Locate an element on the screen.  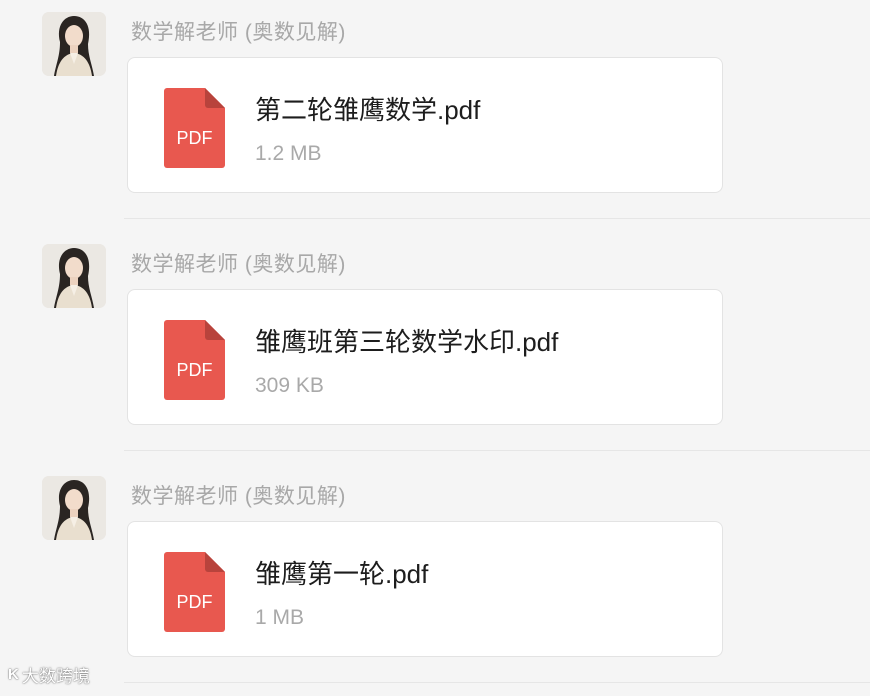
watermark-logo: K is located at coordinates (13, 674).